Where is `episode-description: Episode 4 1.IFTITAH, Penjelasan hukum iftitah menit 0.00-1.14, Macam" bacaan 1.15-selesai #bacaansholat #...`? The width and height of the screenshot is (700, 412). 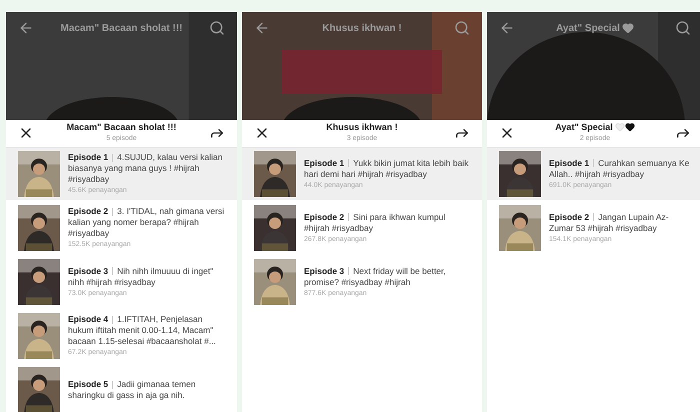 episode-description: Episode 4 1.IFTITAH, Penjelasan hukum iftitah menit 0.00-1.14, Macam" bacaan 1.15-selesai #bacaansholat #... is located at coordinates (142, 330).